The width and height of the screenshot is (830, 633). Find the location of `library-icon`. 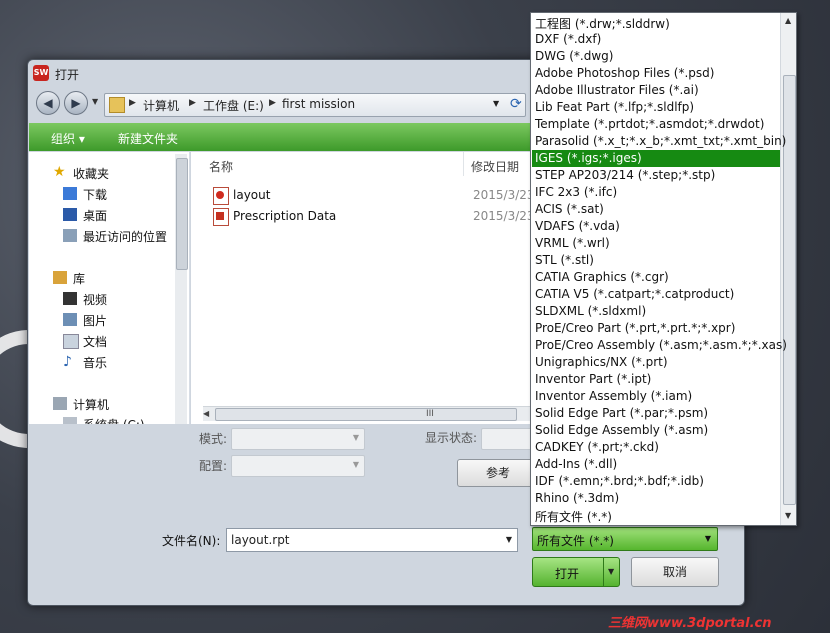

library-icon is located at coordinates (60, 277).